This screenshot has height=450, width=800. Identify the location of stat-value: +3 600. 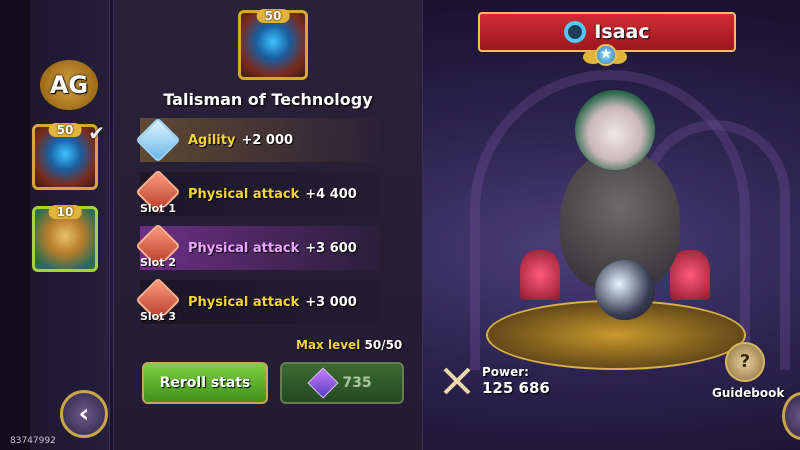
(331, 248).